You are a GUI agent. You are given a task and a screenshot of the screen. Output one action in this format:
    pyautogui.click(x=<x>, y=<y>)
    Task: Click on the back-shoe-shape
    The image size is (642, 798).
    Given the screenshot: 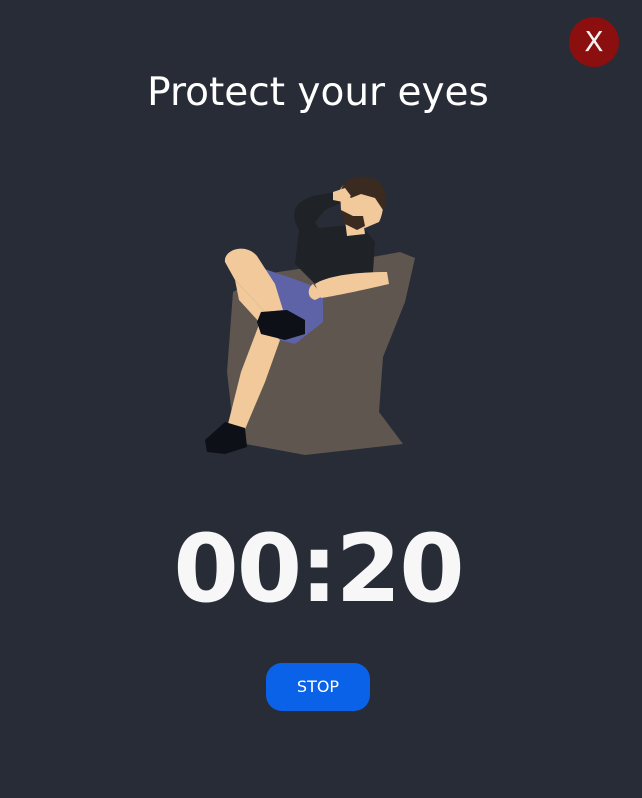 What is the action you would take?
    pyautogui.click(x=226, y=438)
    